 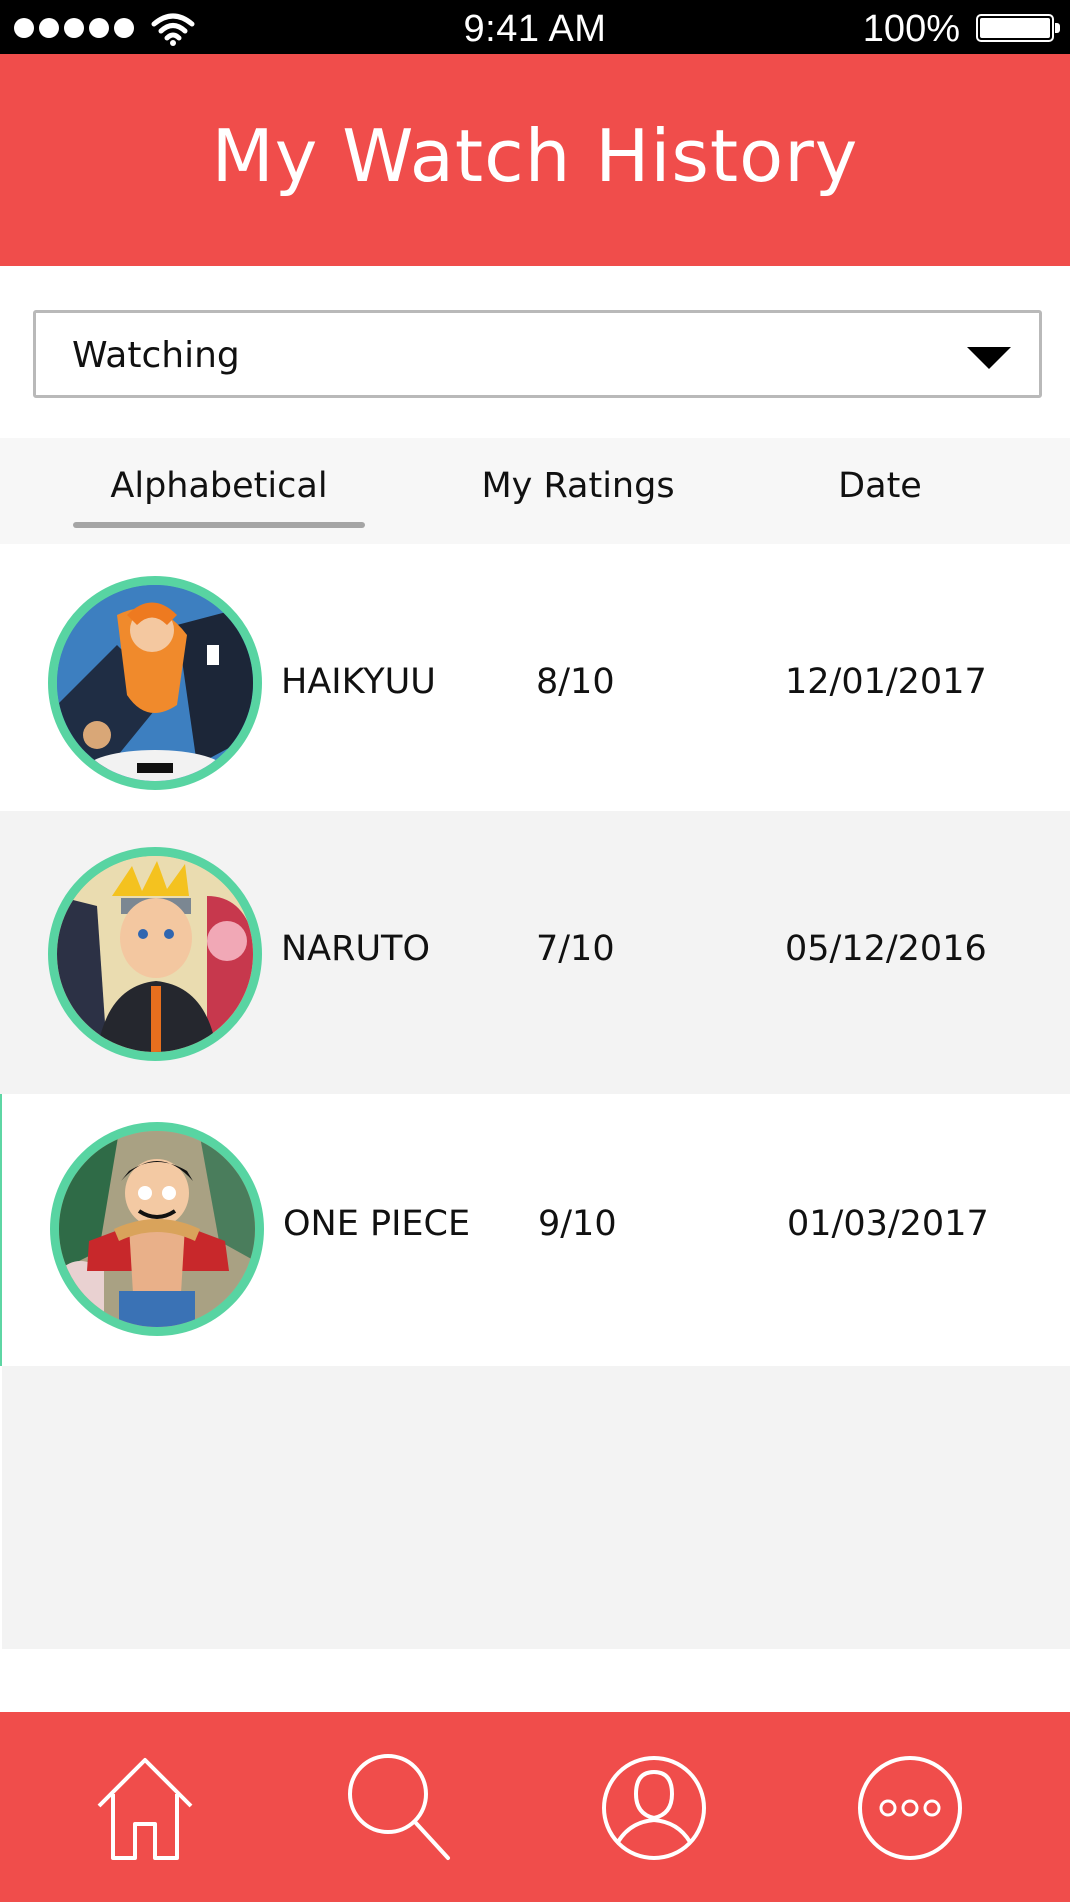 What do you see at coordinates (156, 355) in the screenshot?
I see `dropdown-selected-value: Watching` at bounding box center [156, 355].